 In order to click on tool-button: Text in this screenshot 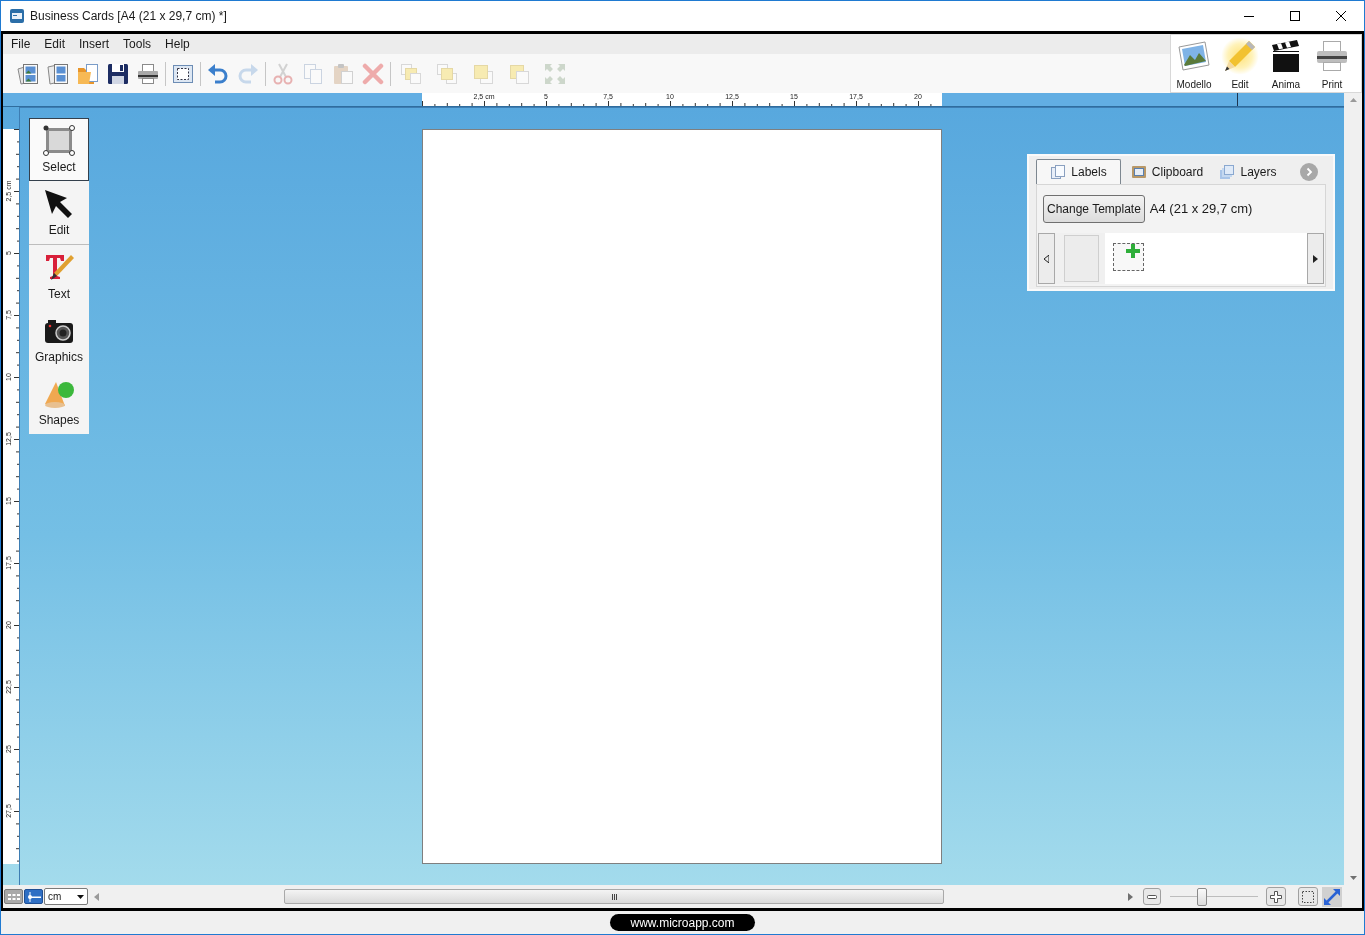, I will do `click(59, 276)`.